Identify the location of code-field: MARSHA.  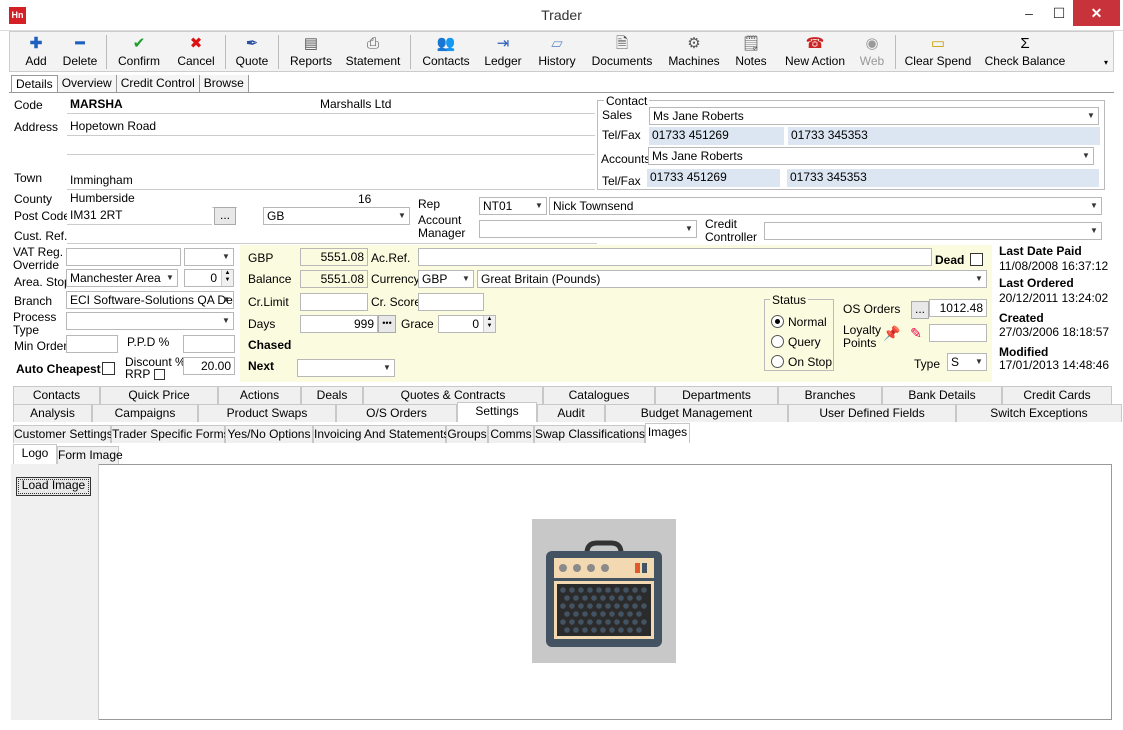
(192, 105).